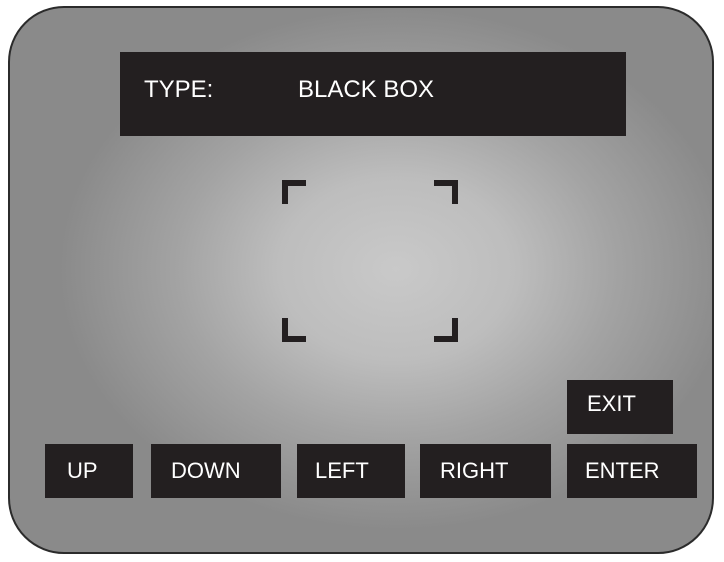  Describe the element at coordinates (485, 471) in the screenshot. I see `right-button: RIGHT` at that location.